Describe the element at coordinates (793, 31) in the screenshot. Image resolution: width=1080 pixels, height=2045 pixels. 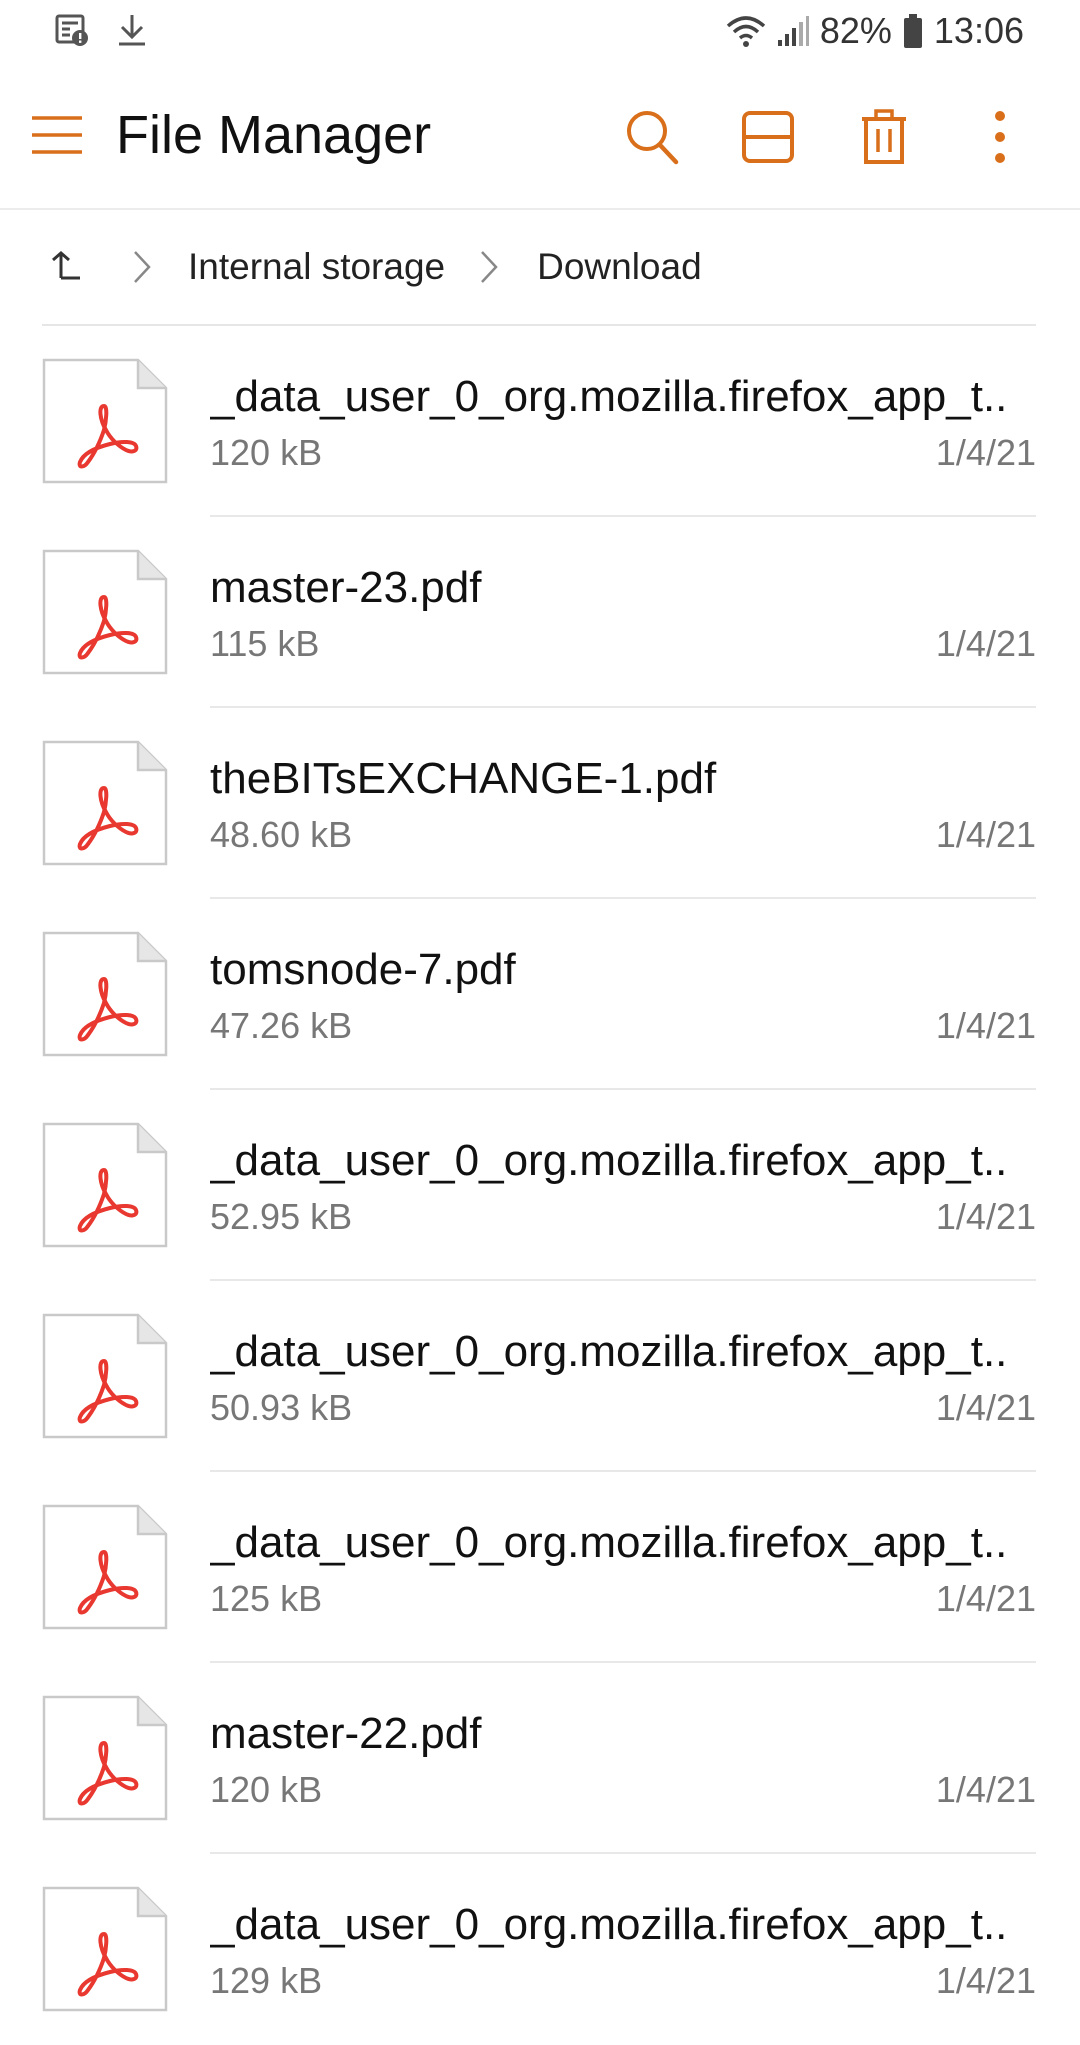
I see `signal-icon` at that location.